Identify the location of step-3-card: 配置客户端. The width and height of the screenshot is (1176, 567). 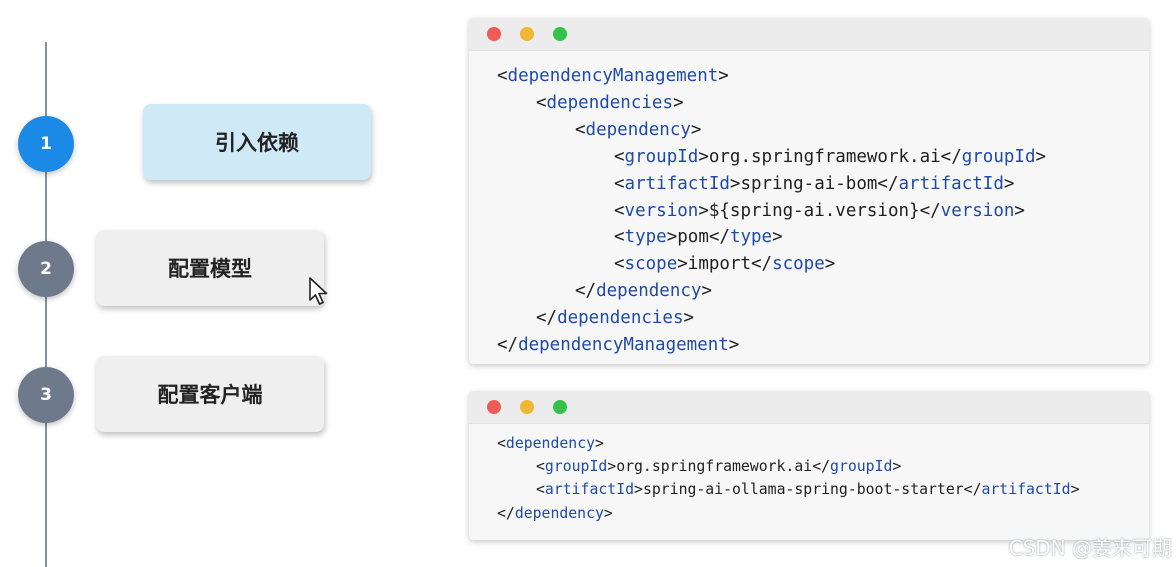
(210, 394).